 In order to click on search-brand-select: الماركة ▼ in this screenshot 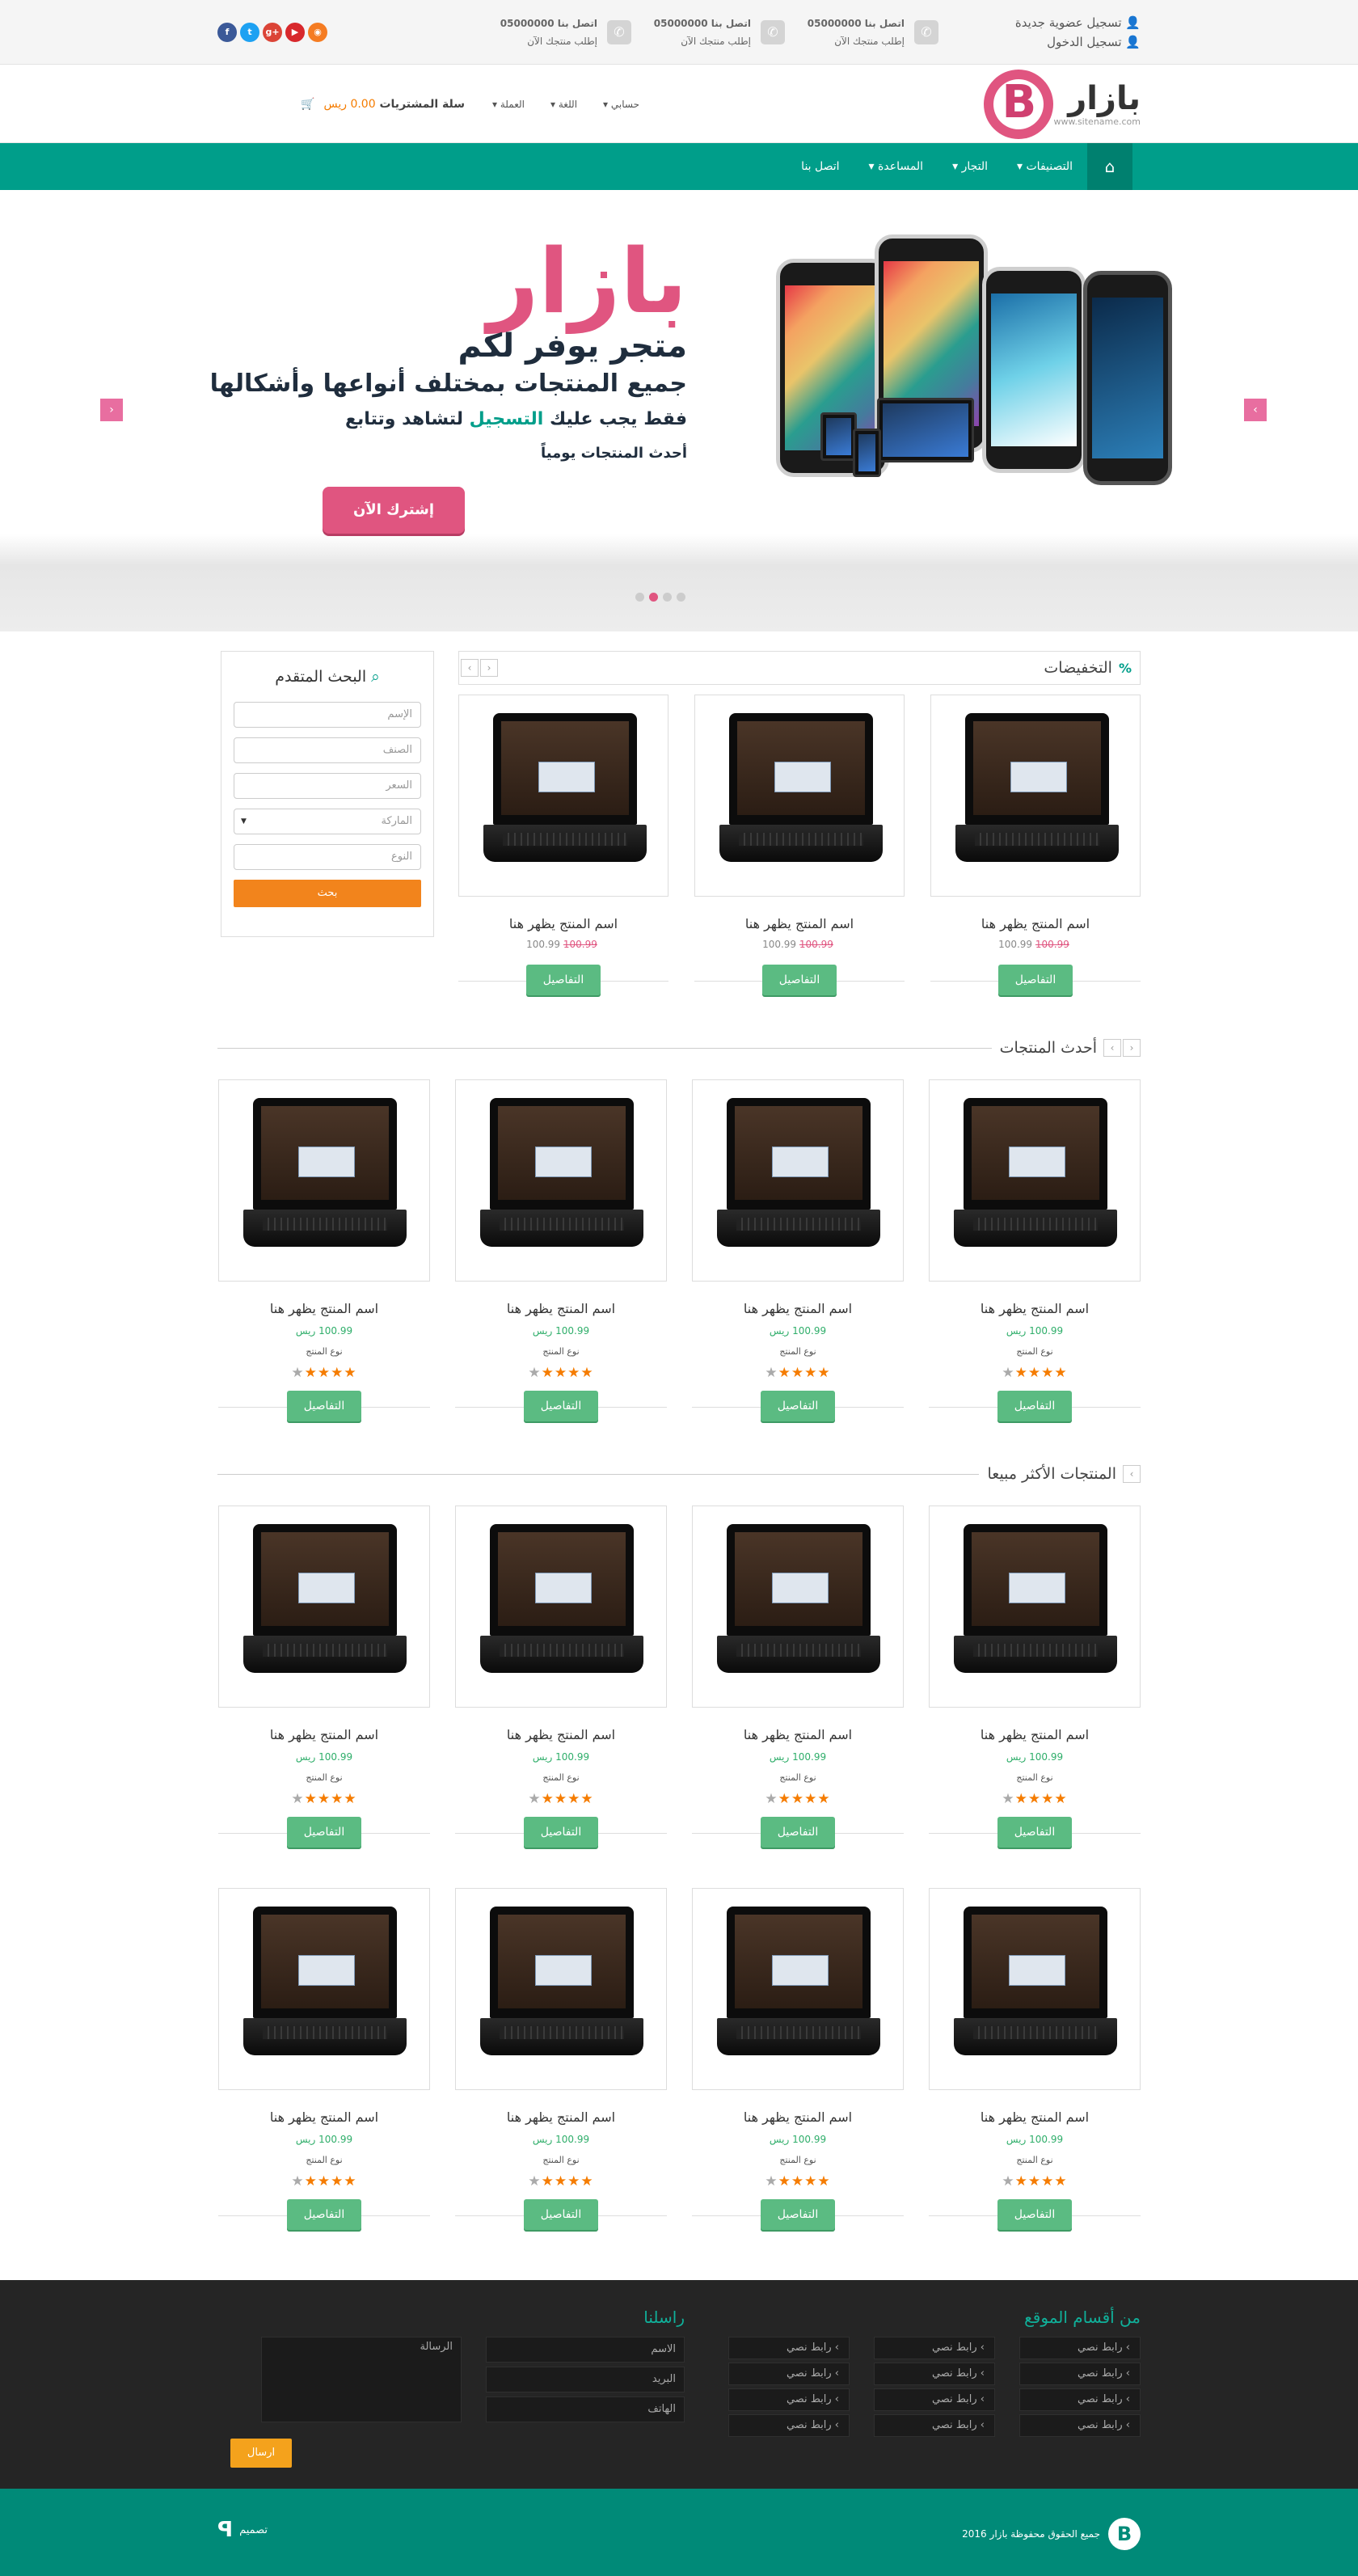, I will do `click(327, 821)`.